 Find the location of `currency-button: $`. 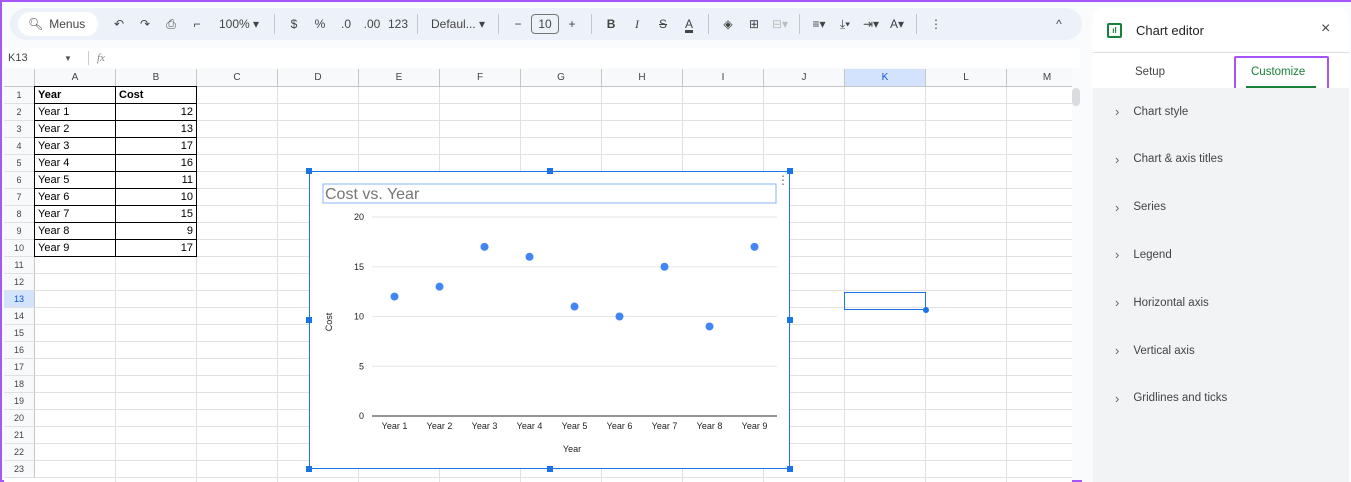

currency-button: $ is located at coordinates (294, 24).